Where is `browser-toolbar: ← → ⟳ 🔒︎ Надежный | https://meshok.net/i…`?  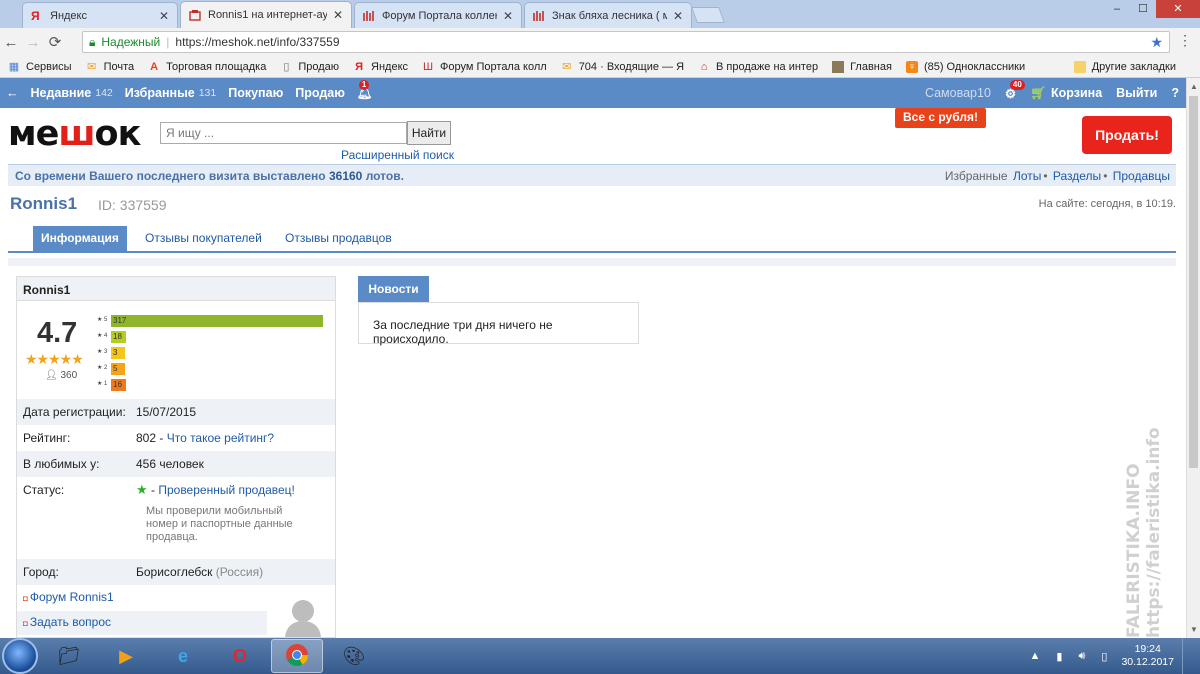 browser-toolbar: ← → ⟳ 🔒︎ Надежный | https://meshok.net/i… is located at coordinates (600, 42).